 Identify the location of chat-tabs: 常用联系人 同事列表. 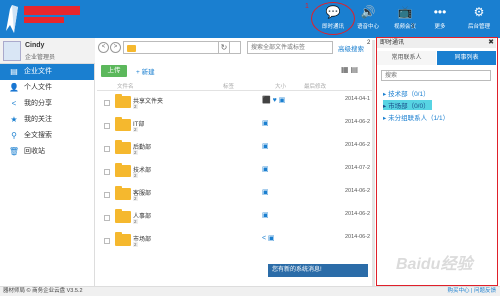
(436, 58).